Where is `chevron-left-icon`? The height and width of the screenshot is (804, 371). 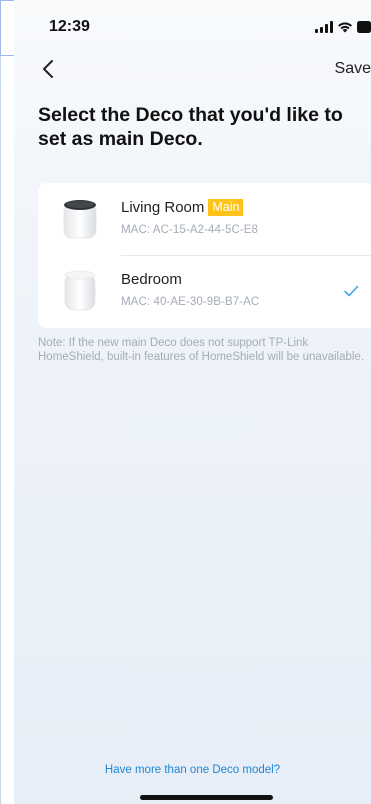 chevron-left-icon is located at coordinates (48, 69).